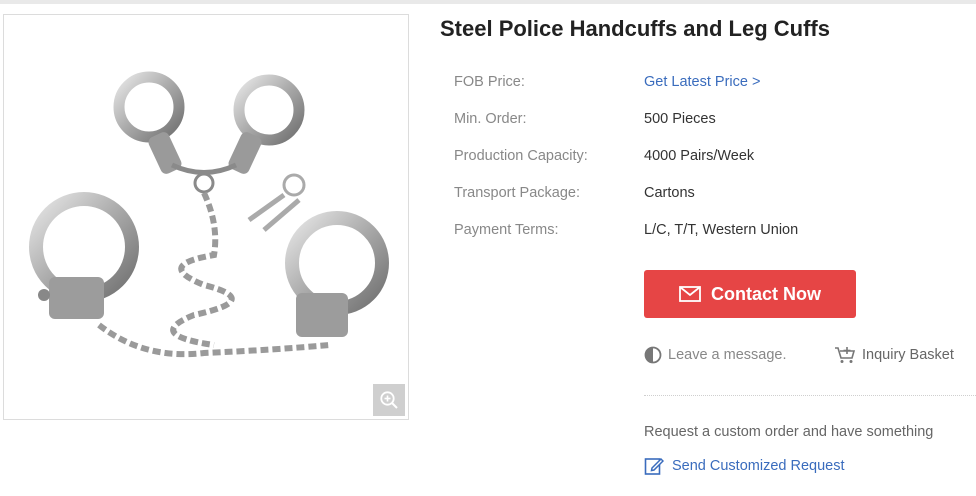 This screenshot has height=496, width=976. I want to click on spec-value: L/C, T/T, Western Union, so click(721, 230).